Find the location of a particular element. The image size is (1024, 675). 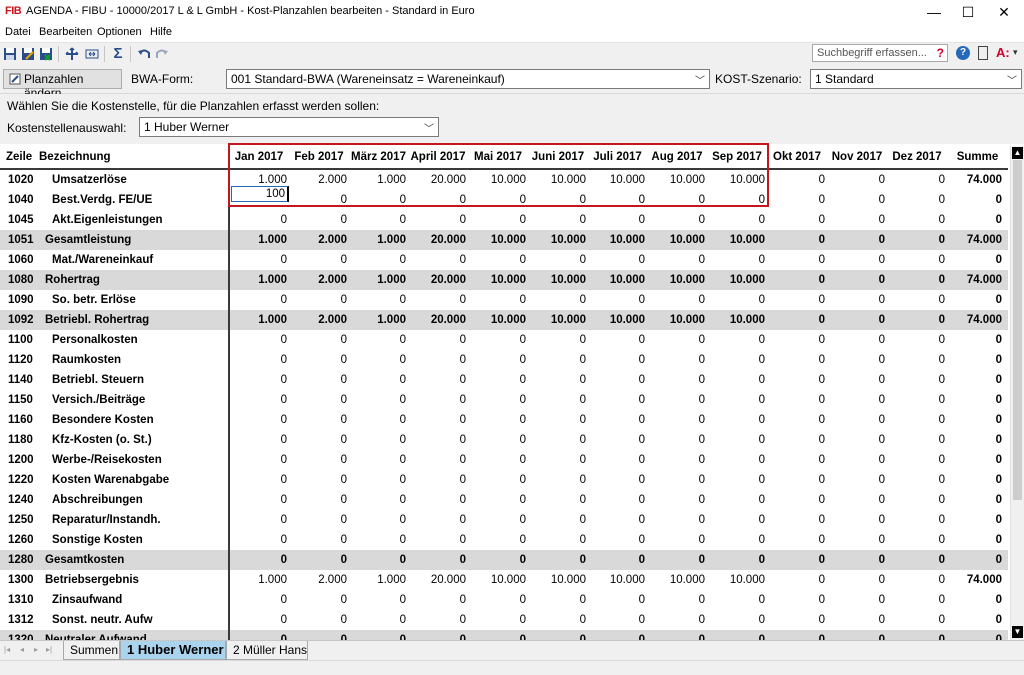

redo-icon is located at coordinates (162, 53).